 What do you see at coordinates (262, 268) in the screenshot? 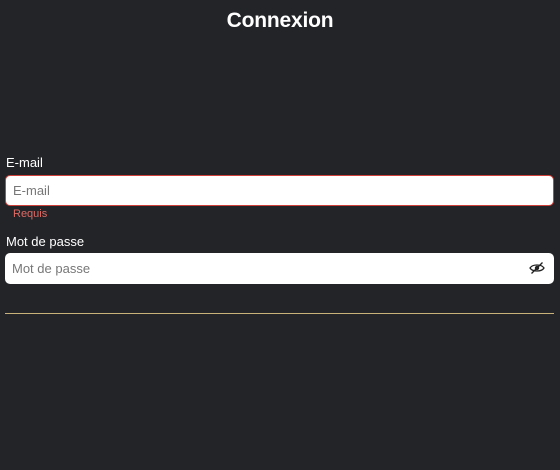
I see `password-field` at bounding box center [262, 268].